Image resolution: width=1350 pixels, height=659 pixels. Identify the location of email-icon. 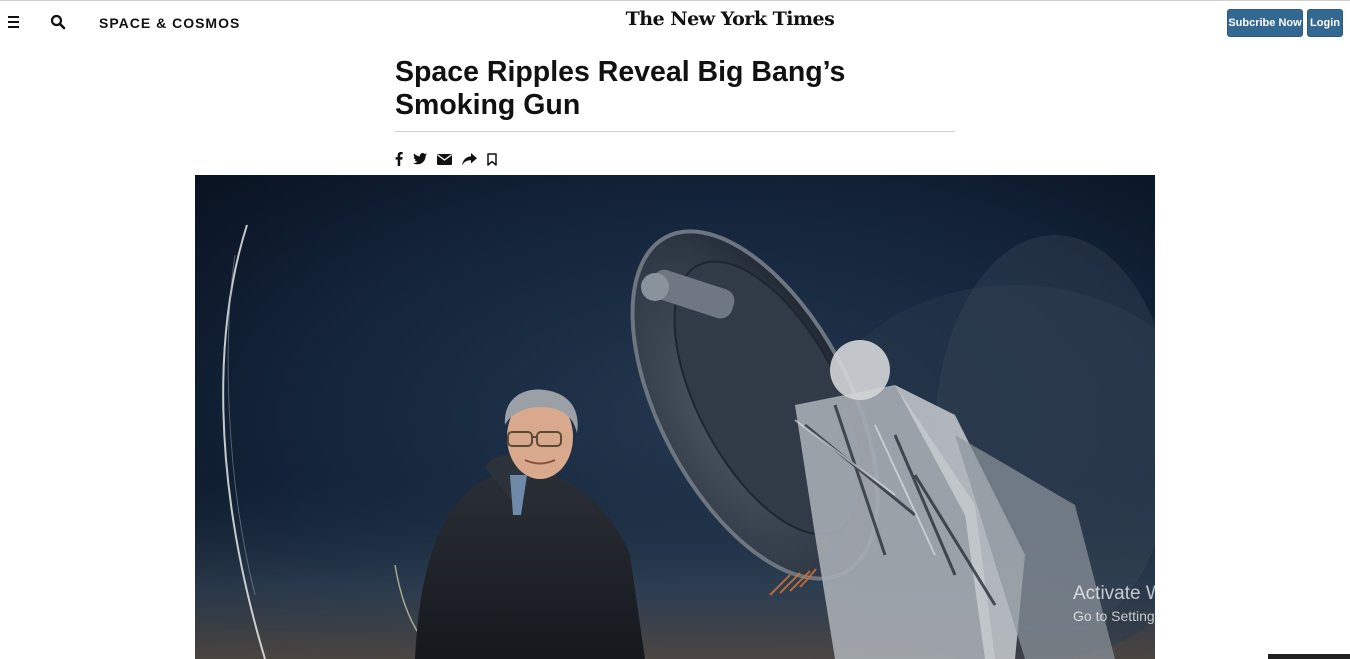
(444, 159).